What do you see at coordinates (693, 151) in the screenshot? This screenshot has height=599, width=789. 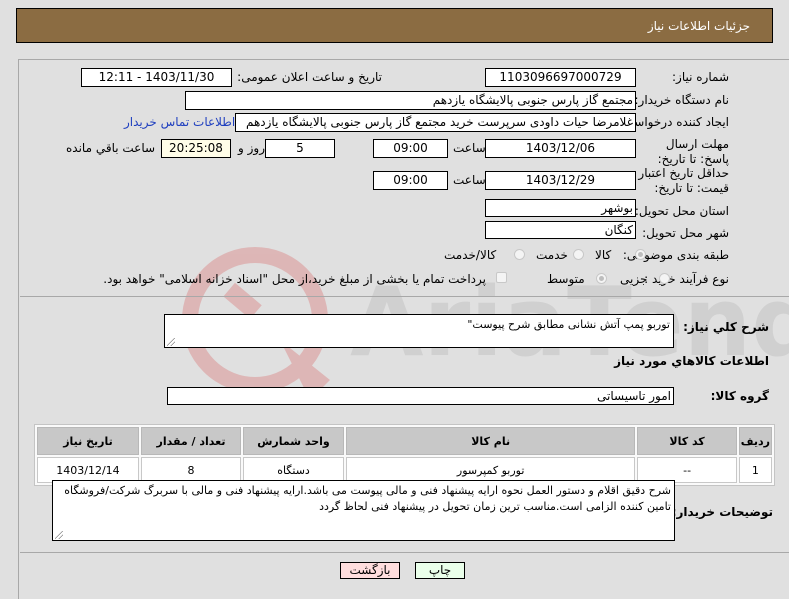 I see `reply-deadline-label: مهلت ارسال پاسخ: تا تاریخ:` at bounding box center [693, 151].